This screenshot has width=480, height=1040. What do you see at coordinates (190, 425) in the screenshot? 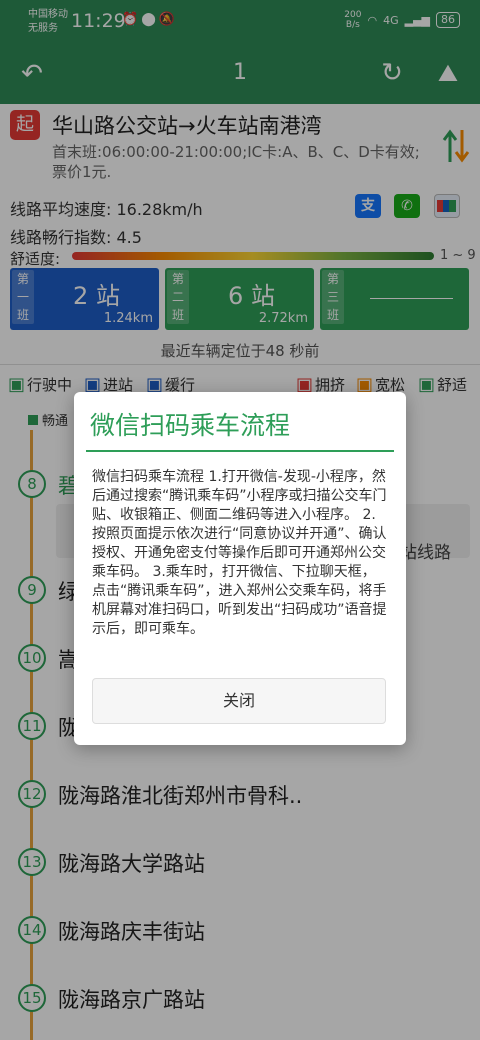
I see `dialog-title: 微信扫码乘车流程` at bounding box center [190, 425].